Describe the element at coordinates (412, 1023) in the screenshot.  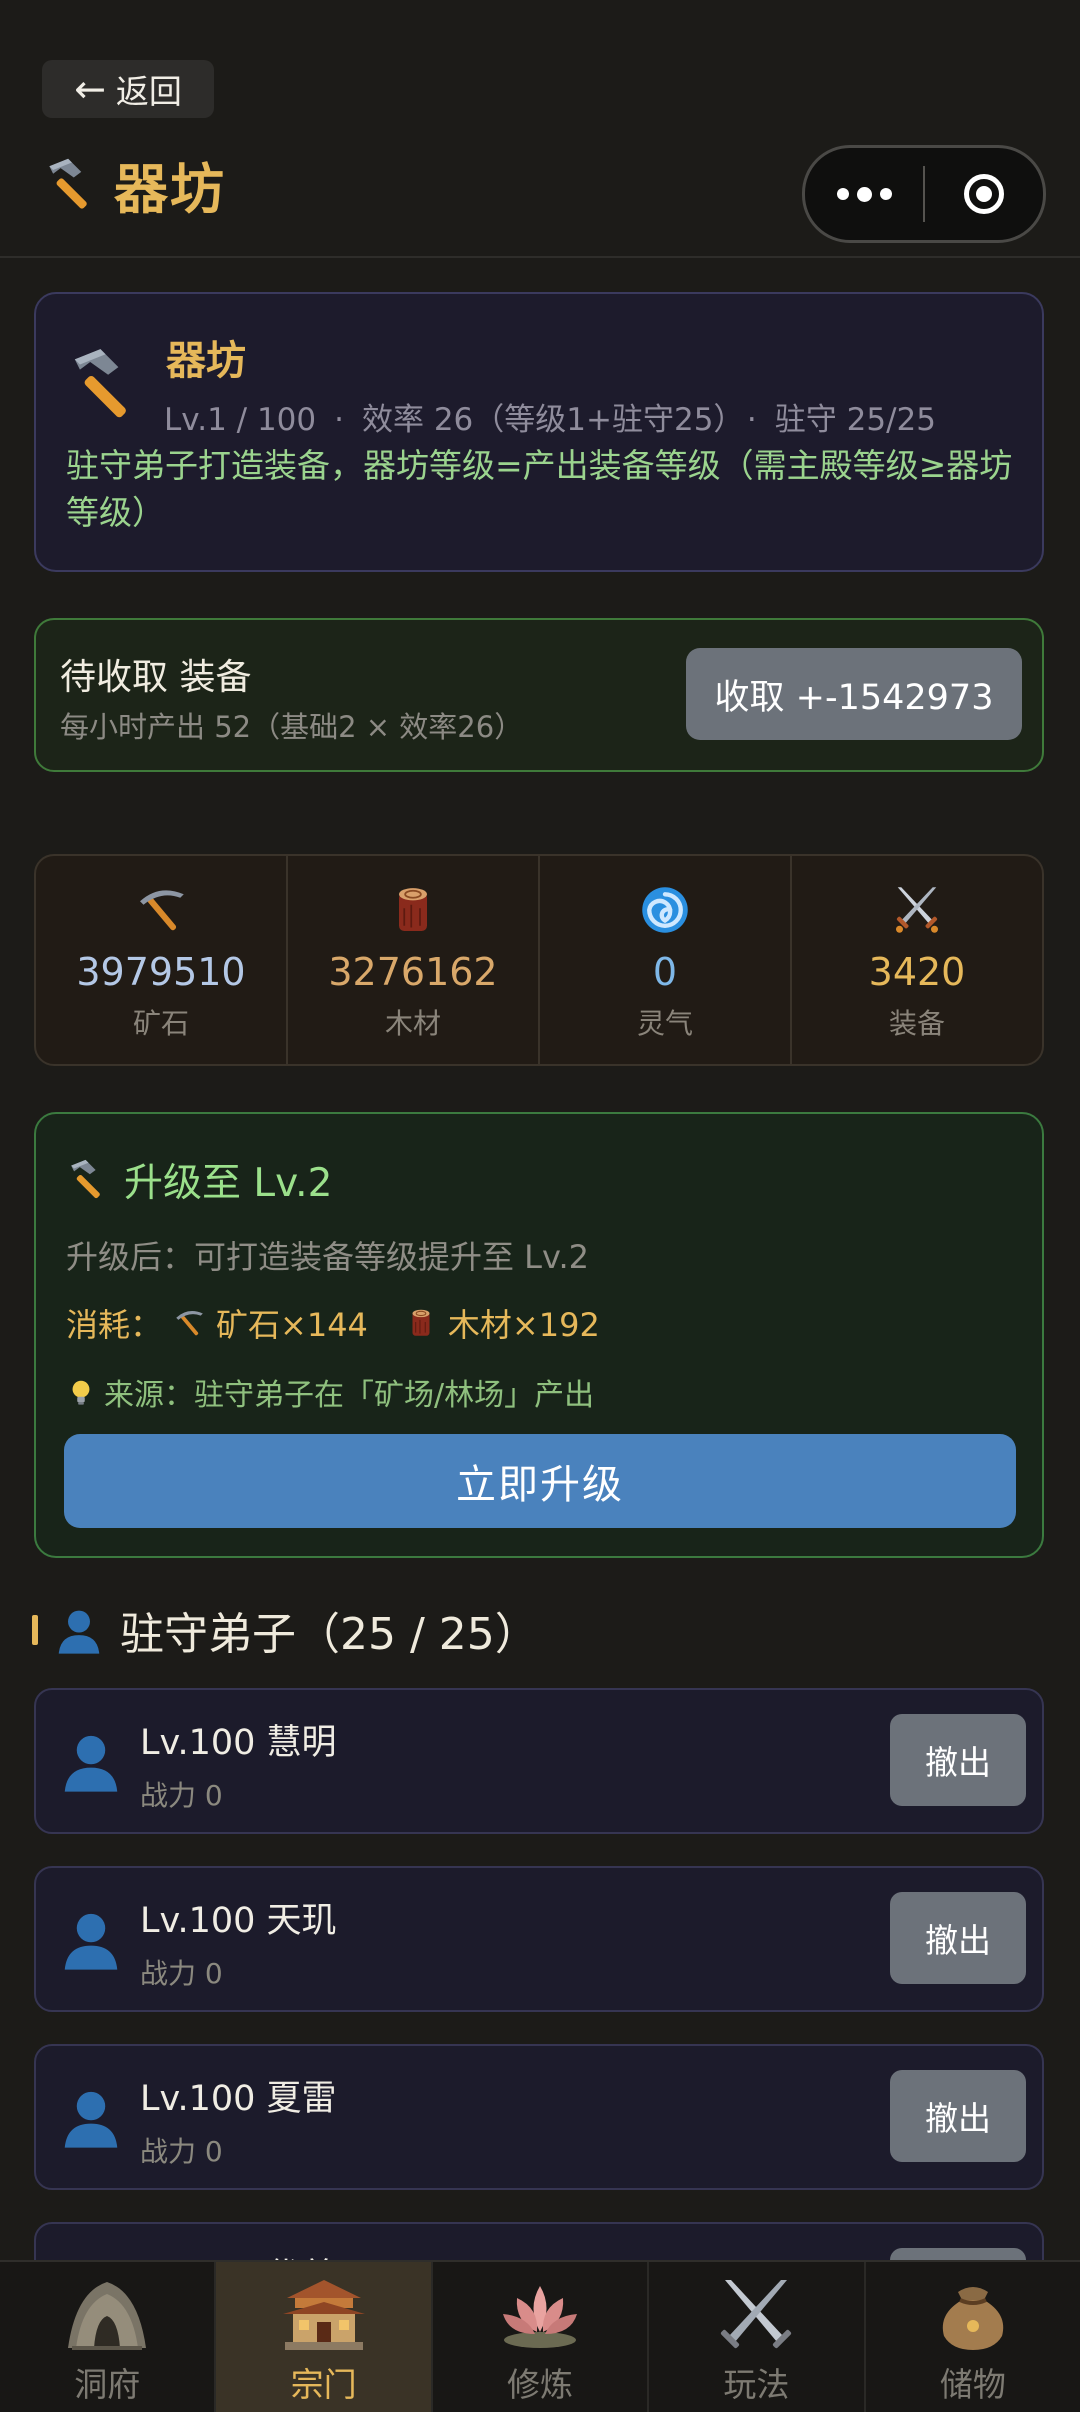
I see `resource-label: 木材` at that location.